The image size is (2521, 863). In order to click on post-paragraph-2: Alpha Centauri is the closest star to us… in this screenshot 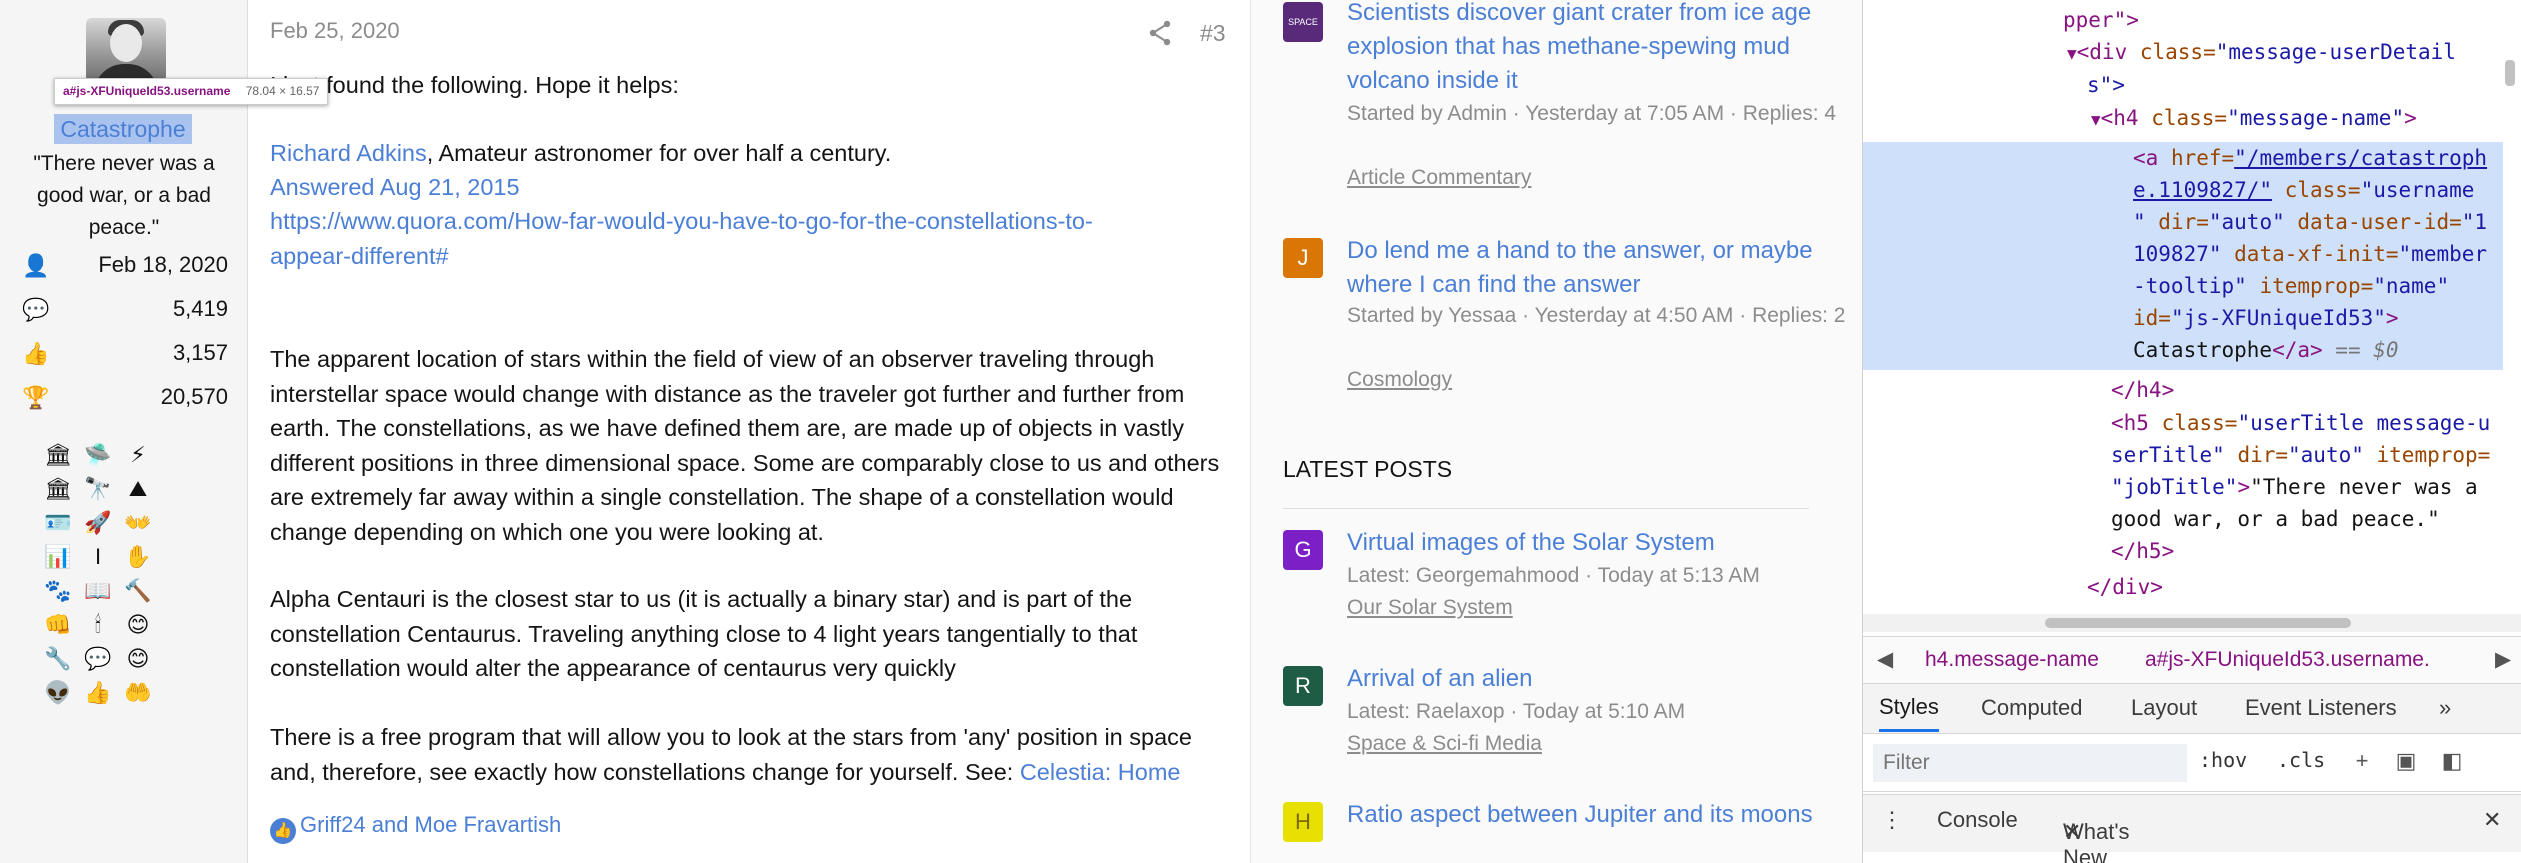, I will do `click(704, 633)`.